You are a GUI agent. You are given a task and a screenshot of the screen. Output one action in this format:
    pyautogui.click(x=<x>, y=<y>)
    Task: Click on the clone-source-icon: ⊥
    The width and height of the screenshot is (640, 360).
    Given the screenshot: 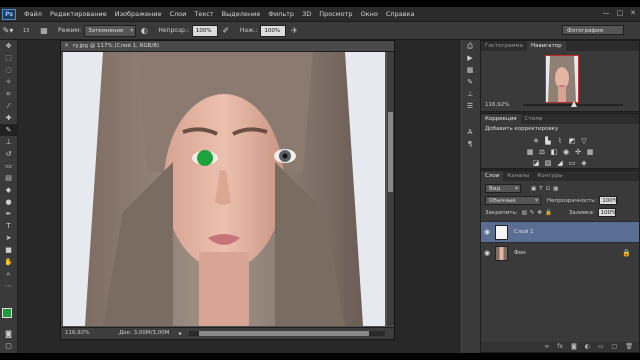 What is the action you would take?
    pyautogui.click(x=470, y=94)
    